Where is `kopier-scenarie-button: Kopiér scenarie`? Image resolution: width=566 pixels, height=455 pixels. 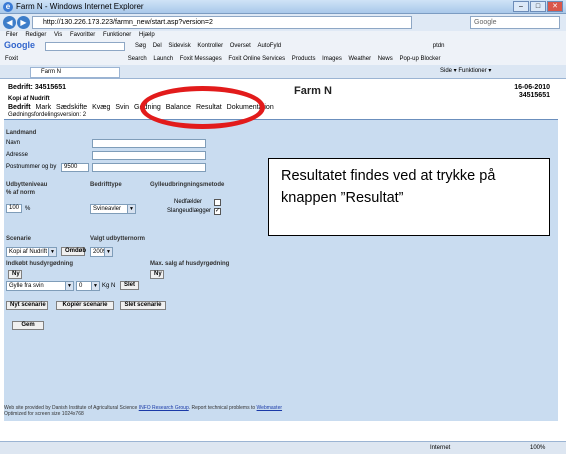
kopier-scenarie-button: Kopiér scenarie is located at coordinates (85, 305).